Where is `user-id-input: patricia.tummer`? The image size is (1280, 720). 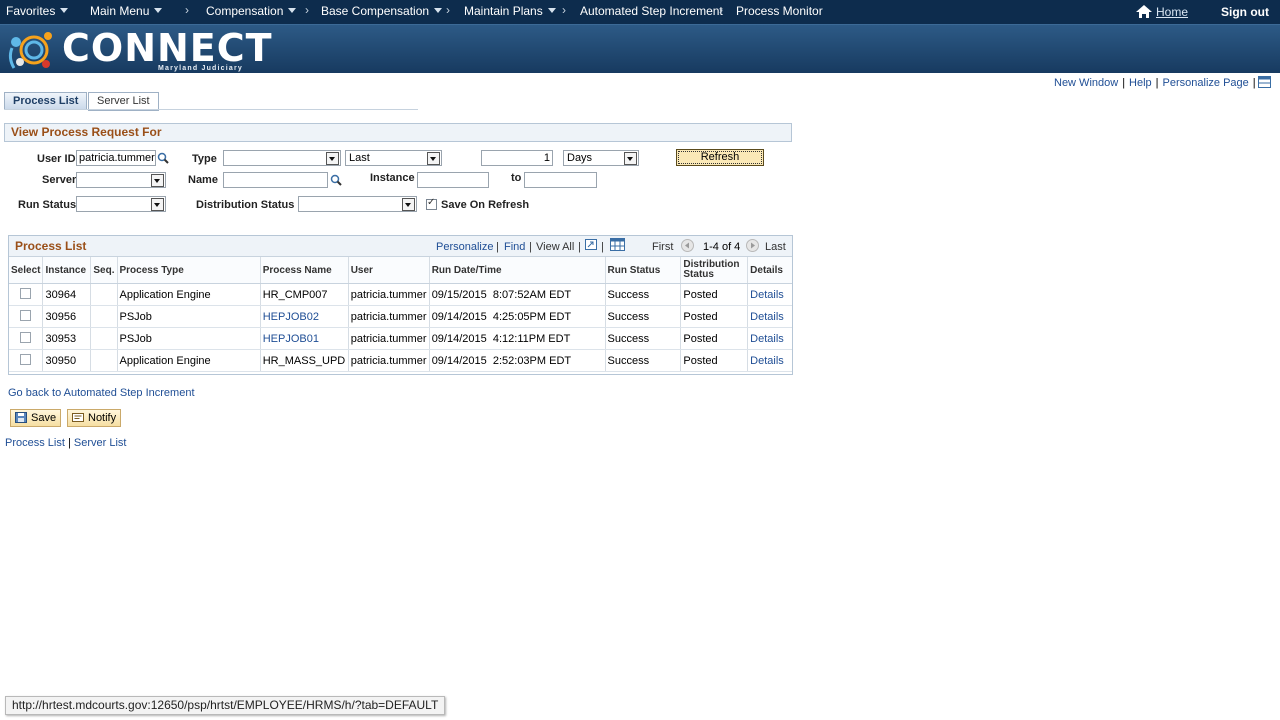
user-id-input: patricia.tummer is located at coordinates (116, 158).